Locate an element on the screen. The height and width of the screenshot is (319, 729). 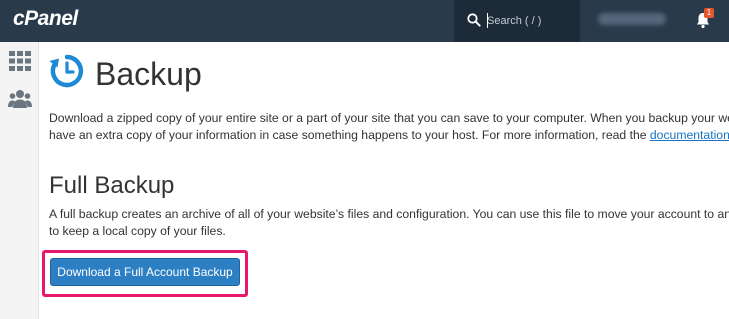
section-title: Full Backup is located at coordinates (112, 185).